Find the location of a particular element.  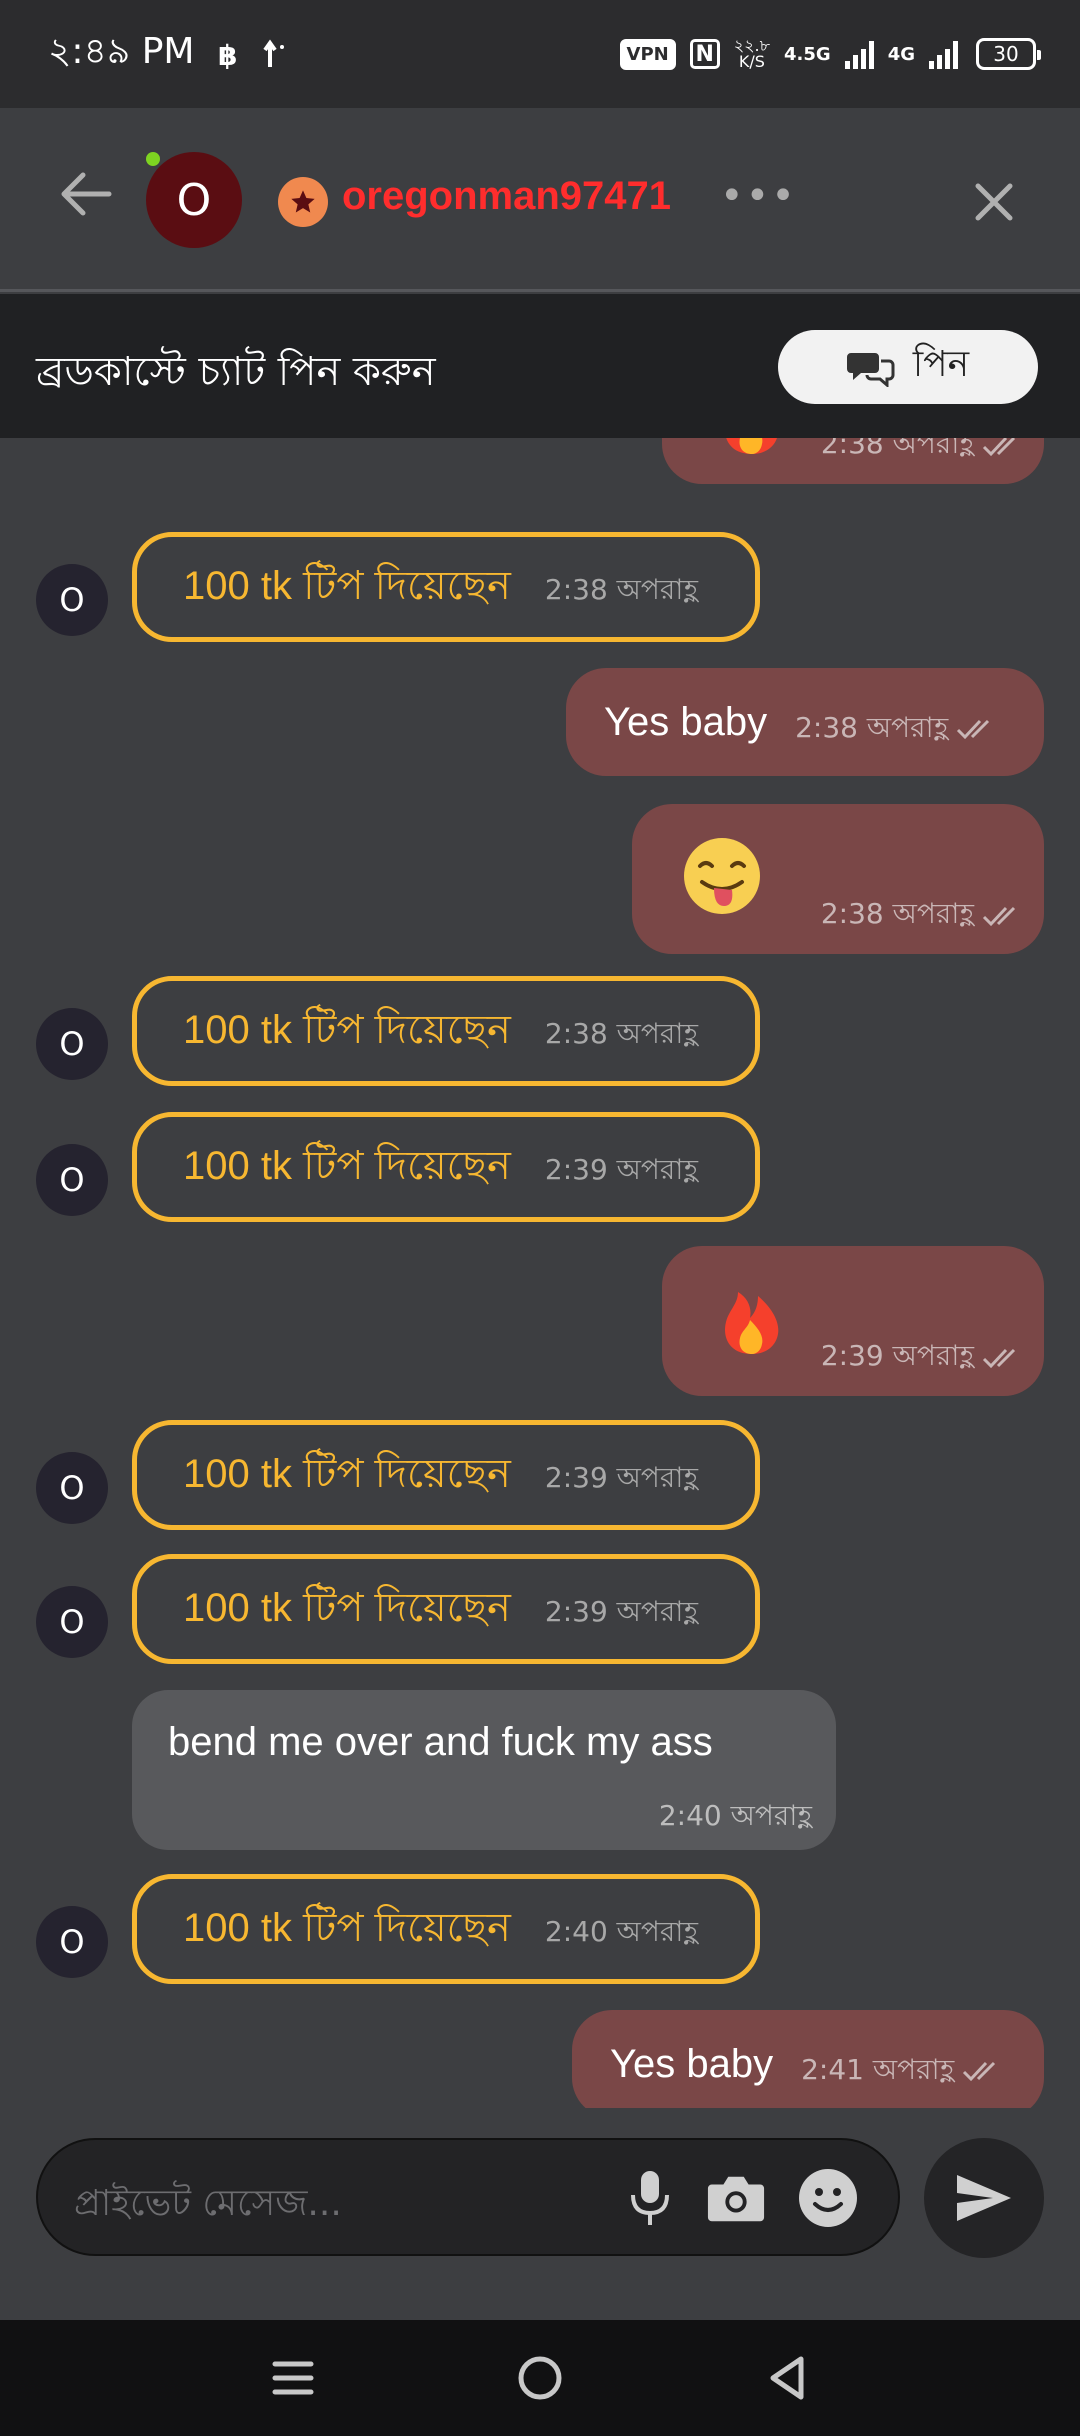

microphone-button is located at coordinates (650, 2198).